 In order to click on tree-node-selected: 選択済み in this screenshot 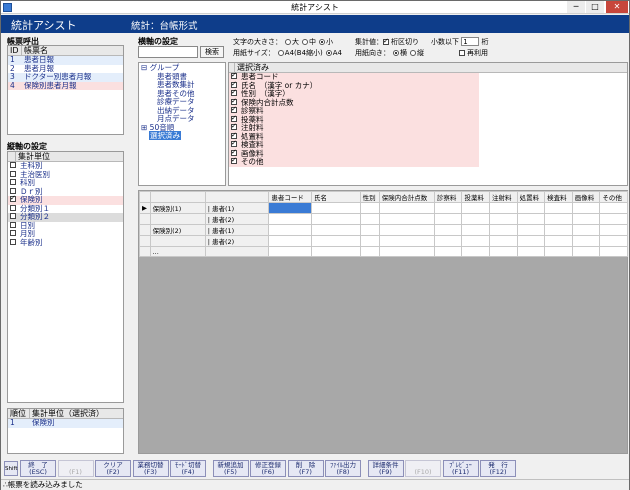, I will do `click(182, 136)`.